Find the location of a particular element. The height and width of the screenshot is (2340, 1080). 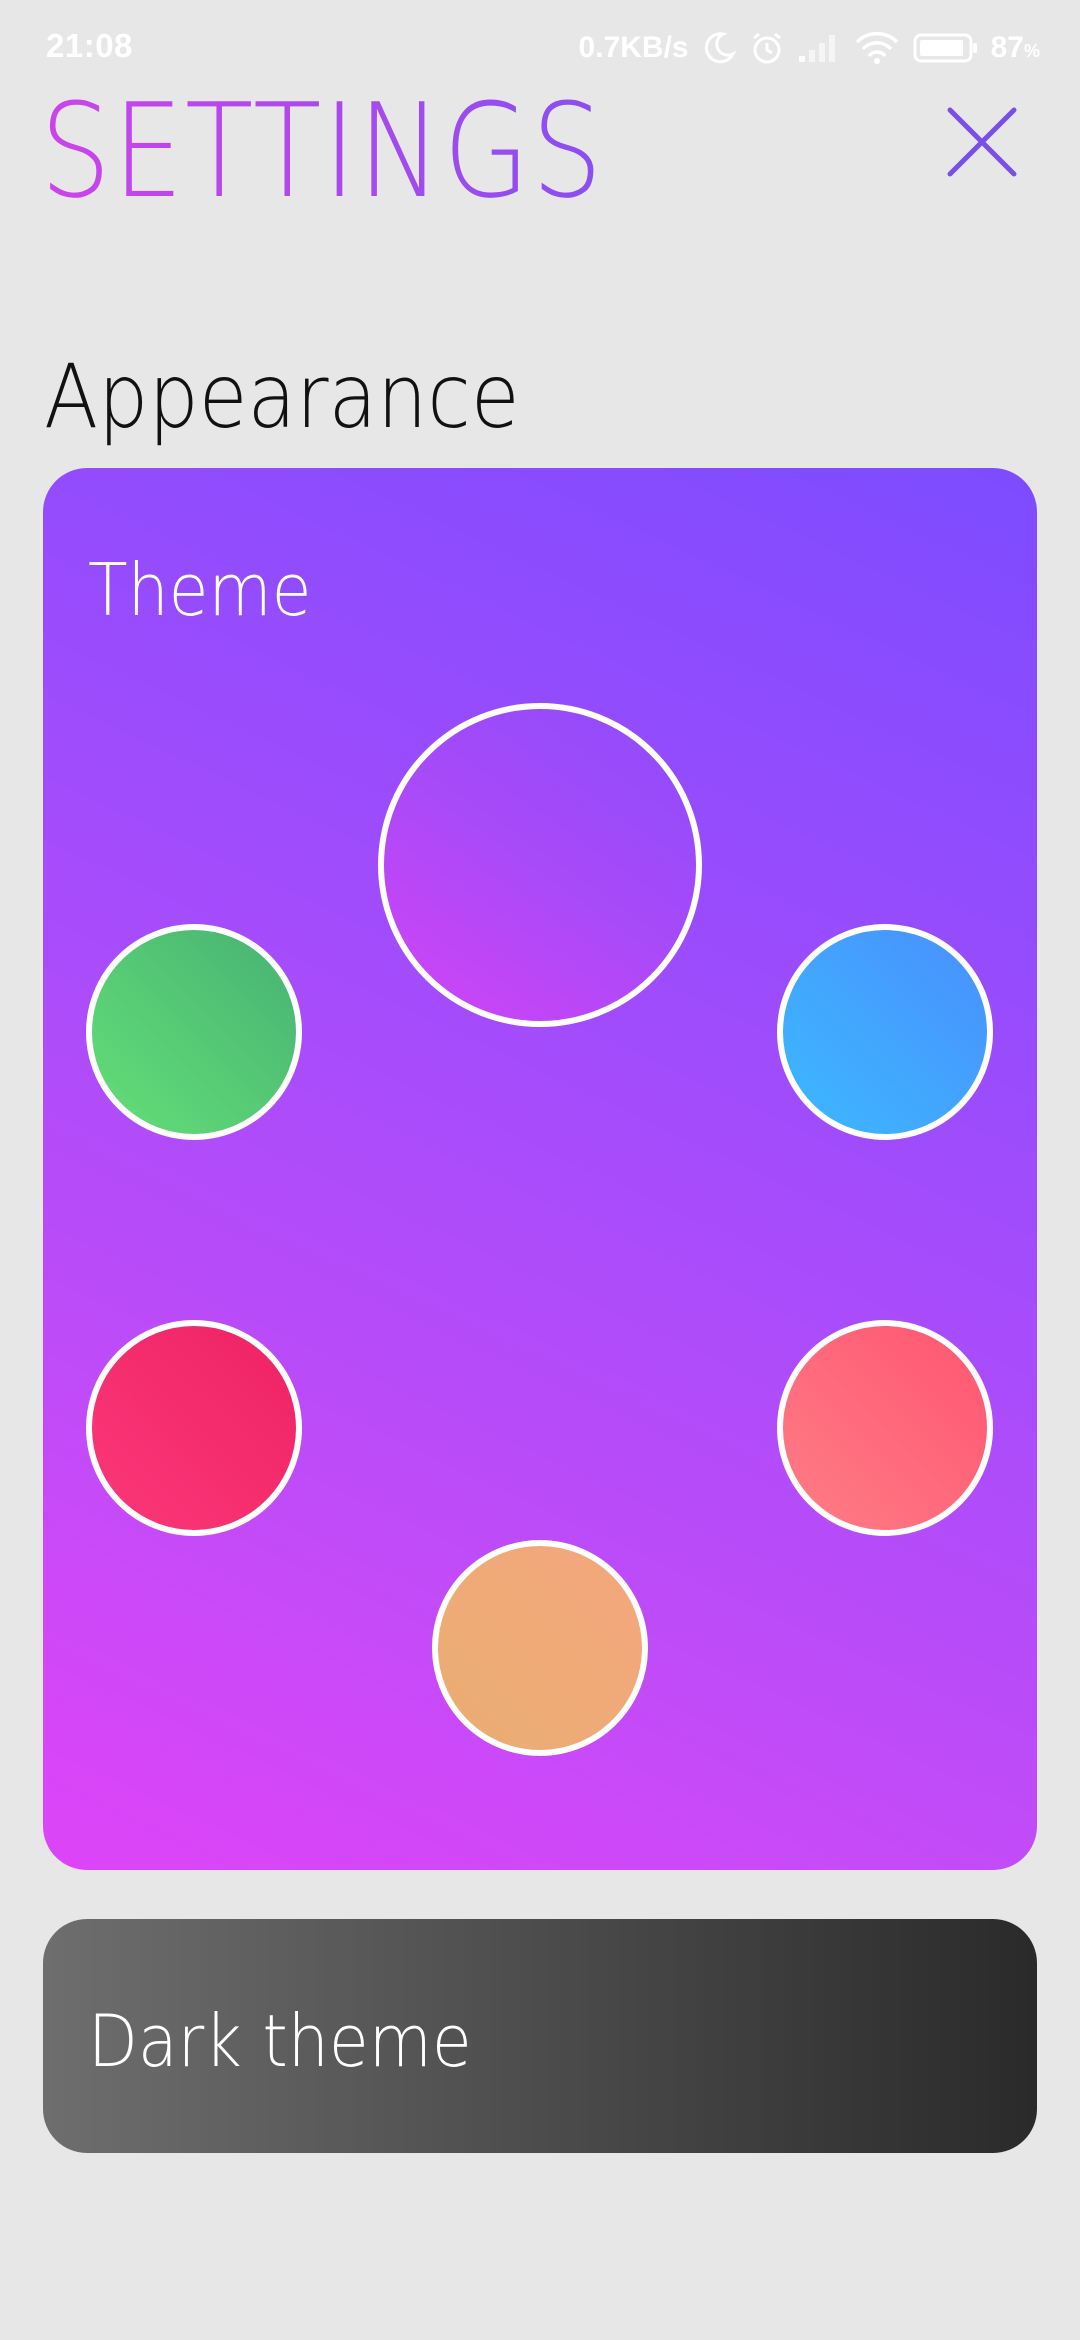

theme-card-title: Theme is located at coordinates (200, 590).